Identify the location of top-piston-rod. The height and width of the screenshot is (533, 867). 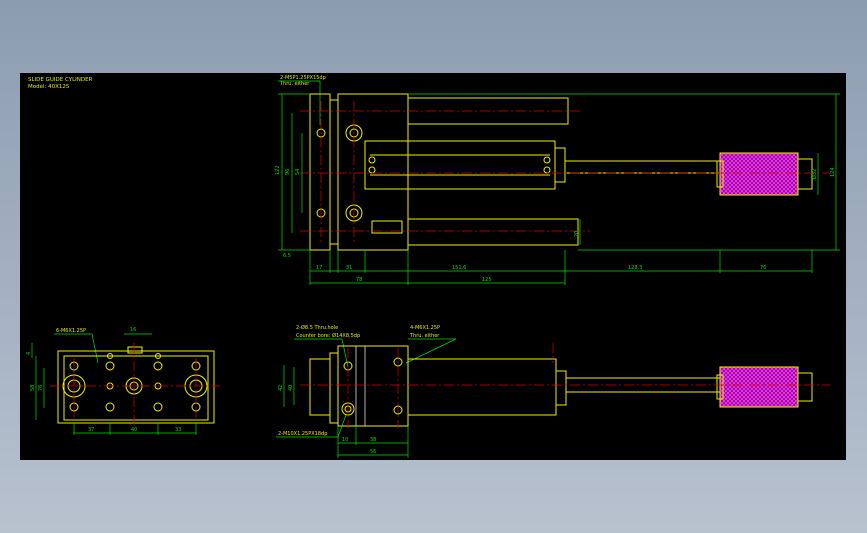
(642, 167).